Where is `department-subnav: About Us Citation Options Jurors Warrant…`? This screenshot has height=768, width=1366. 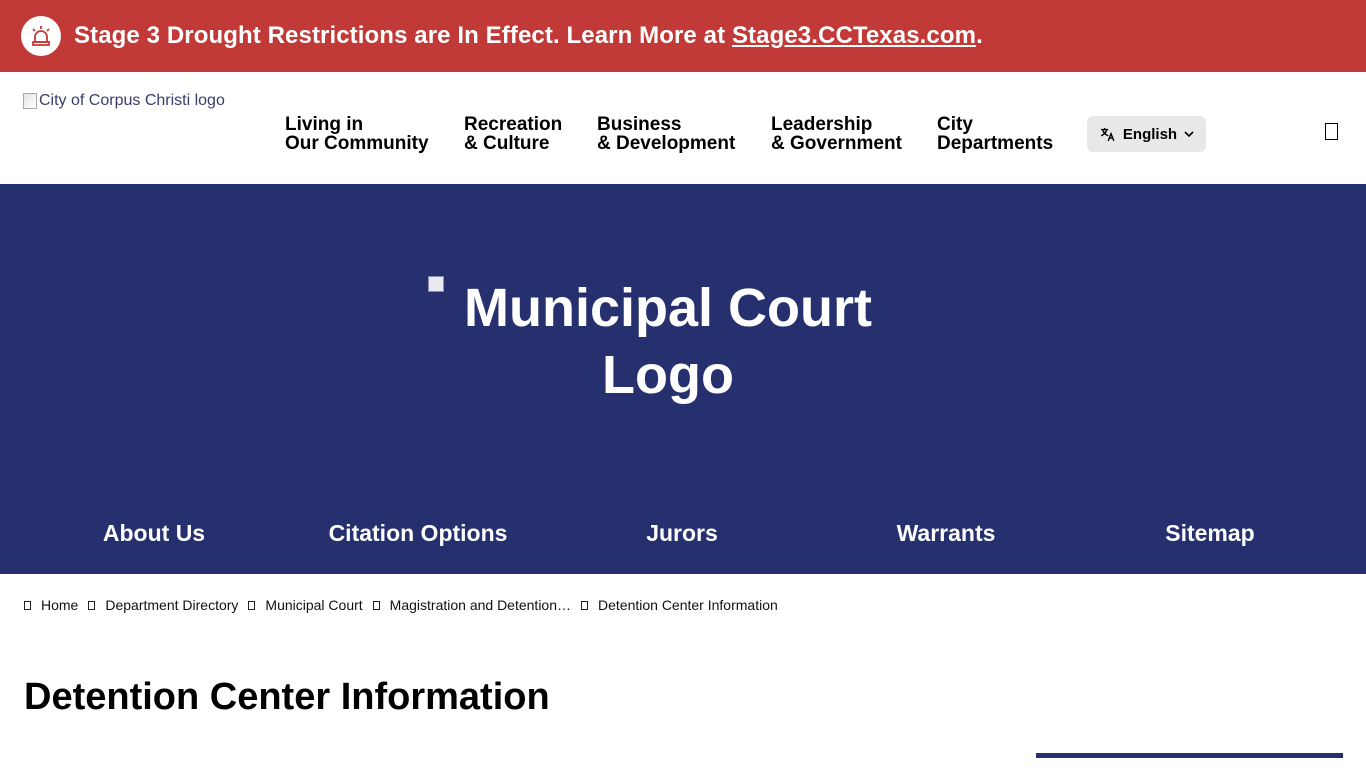
department-subnav: About Us Citation Options Jurors Warrant… is located at coordinates (694, 533).